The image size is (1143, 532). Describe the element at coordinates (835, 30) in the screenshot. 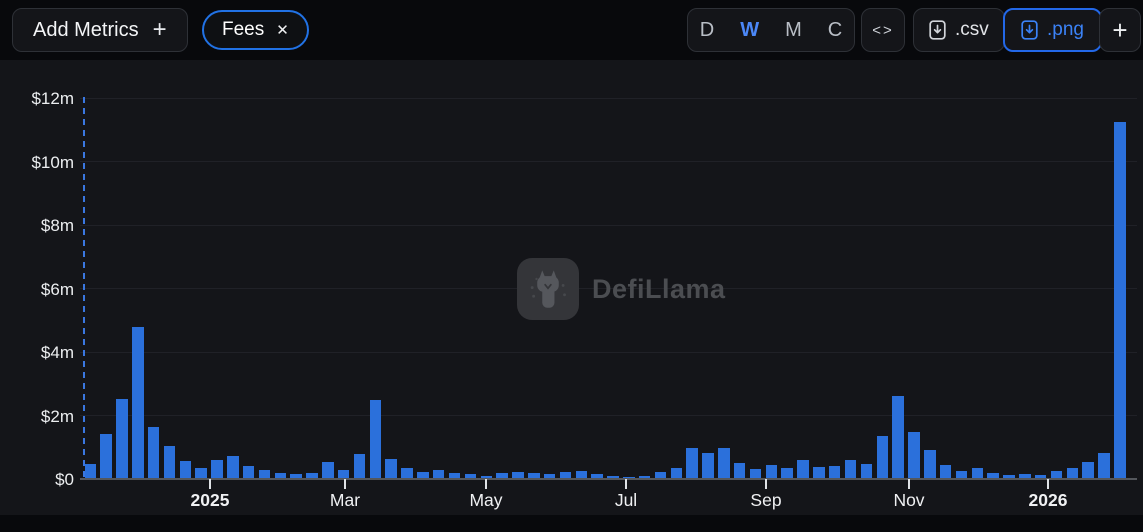

I see `interval-option-cumulative: C` at that location.